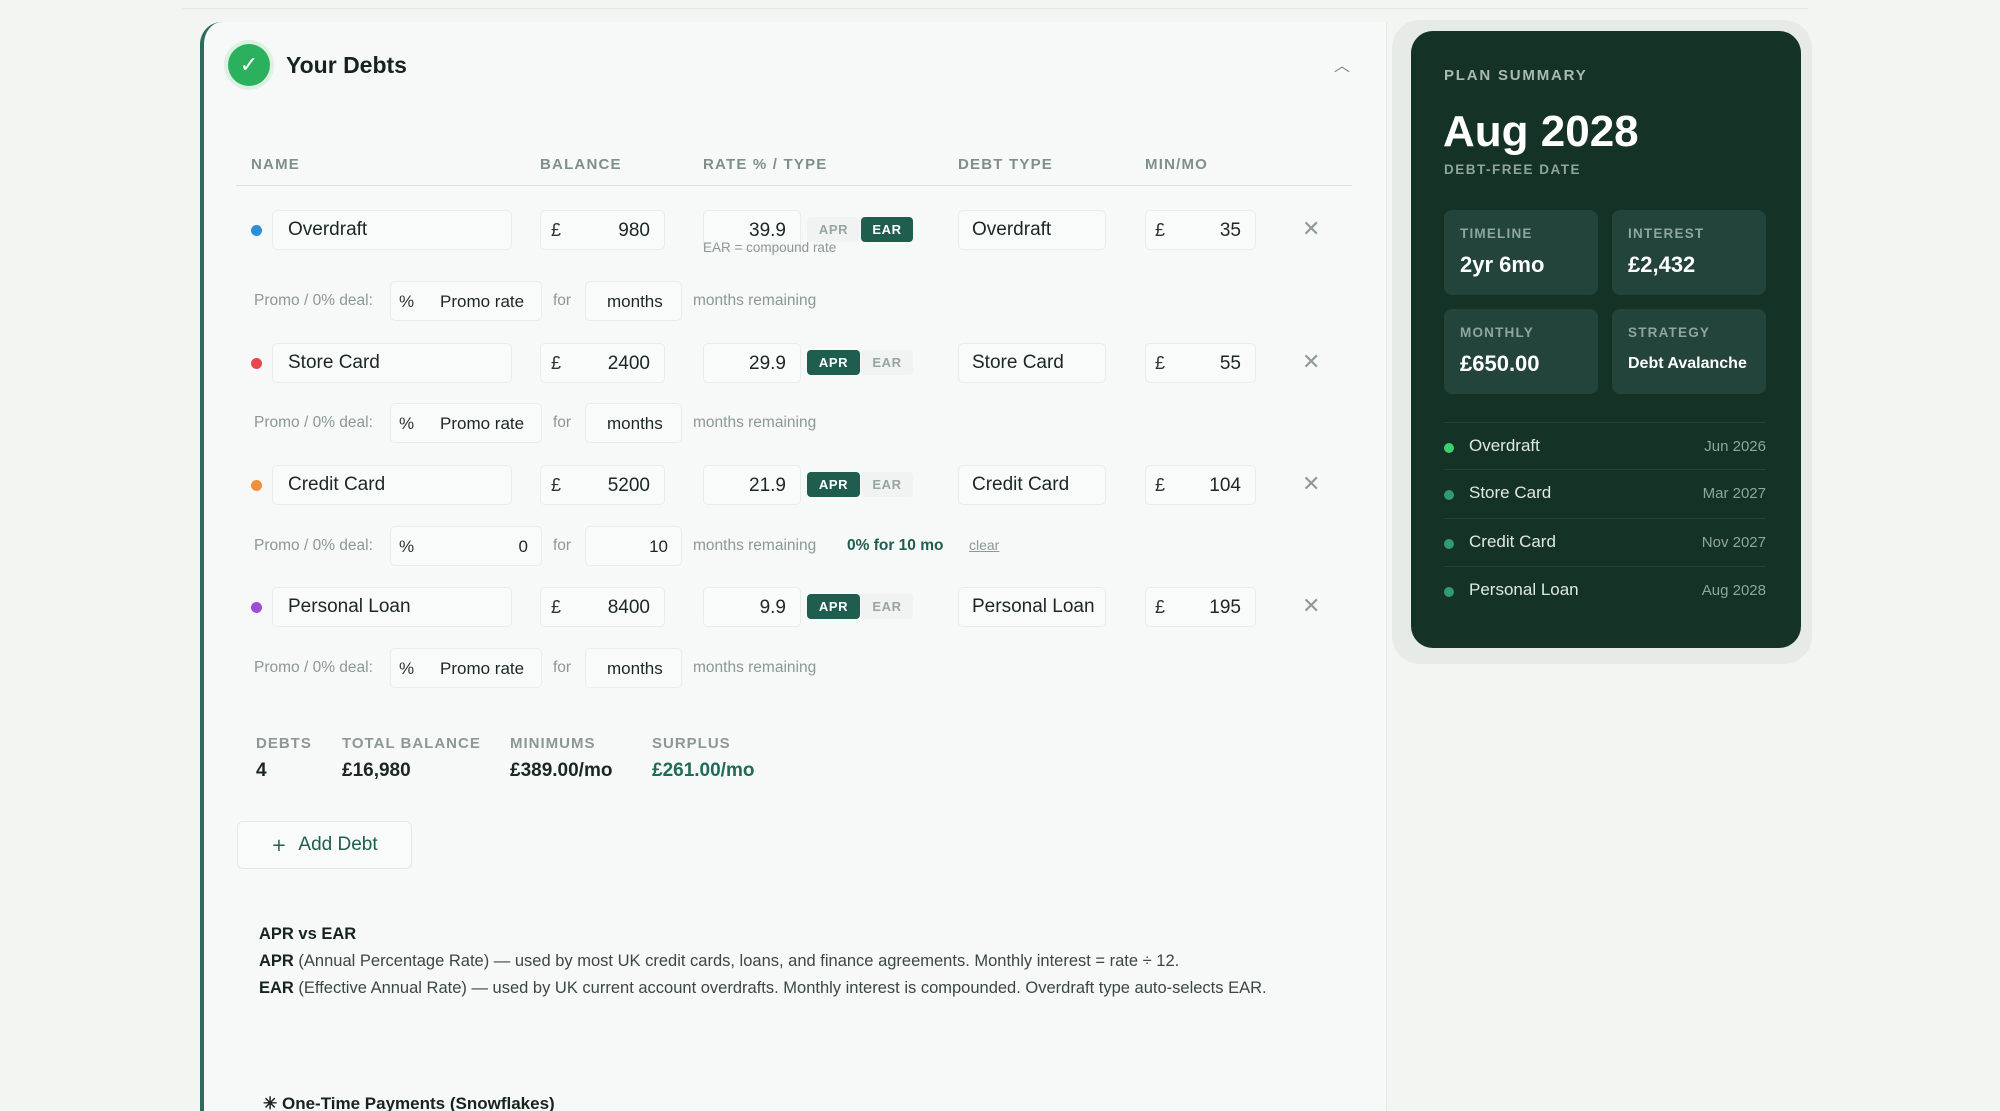 The height and width of the screenshot is (1111, 2000). Describe the element at coordinates (634, 230) in the screenshot. I see `balance-value: 980` at that location.